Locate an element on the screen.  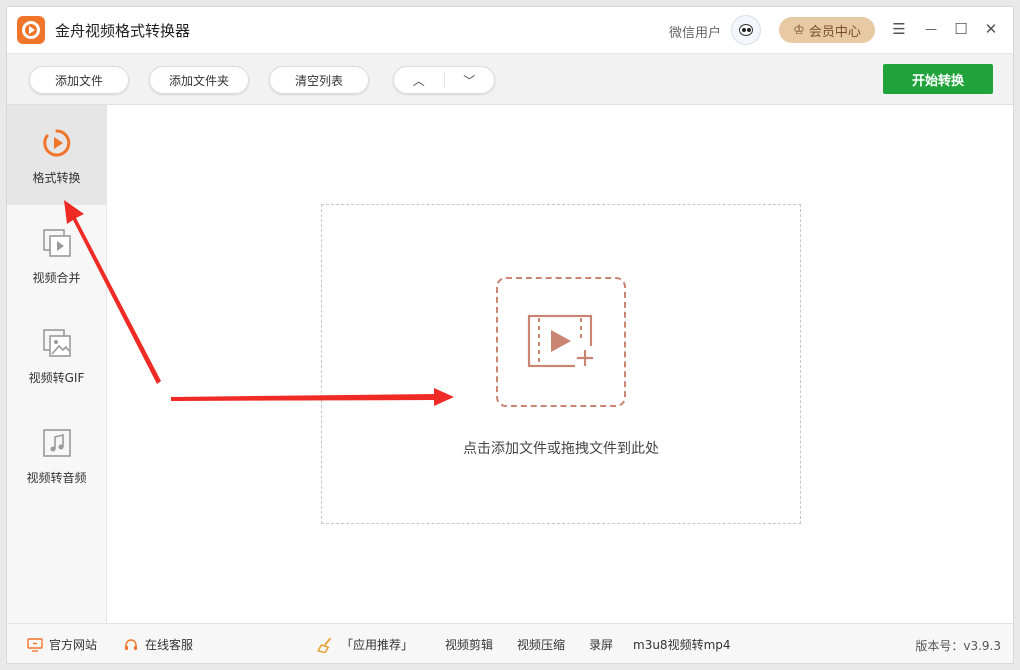
website-link: 官方网站 is located at coordinates (62, 644).